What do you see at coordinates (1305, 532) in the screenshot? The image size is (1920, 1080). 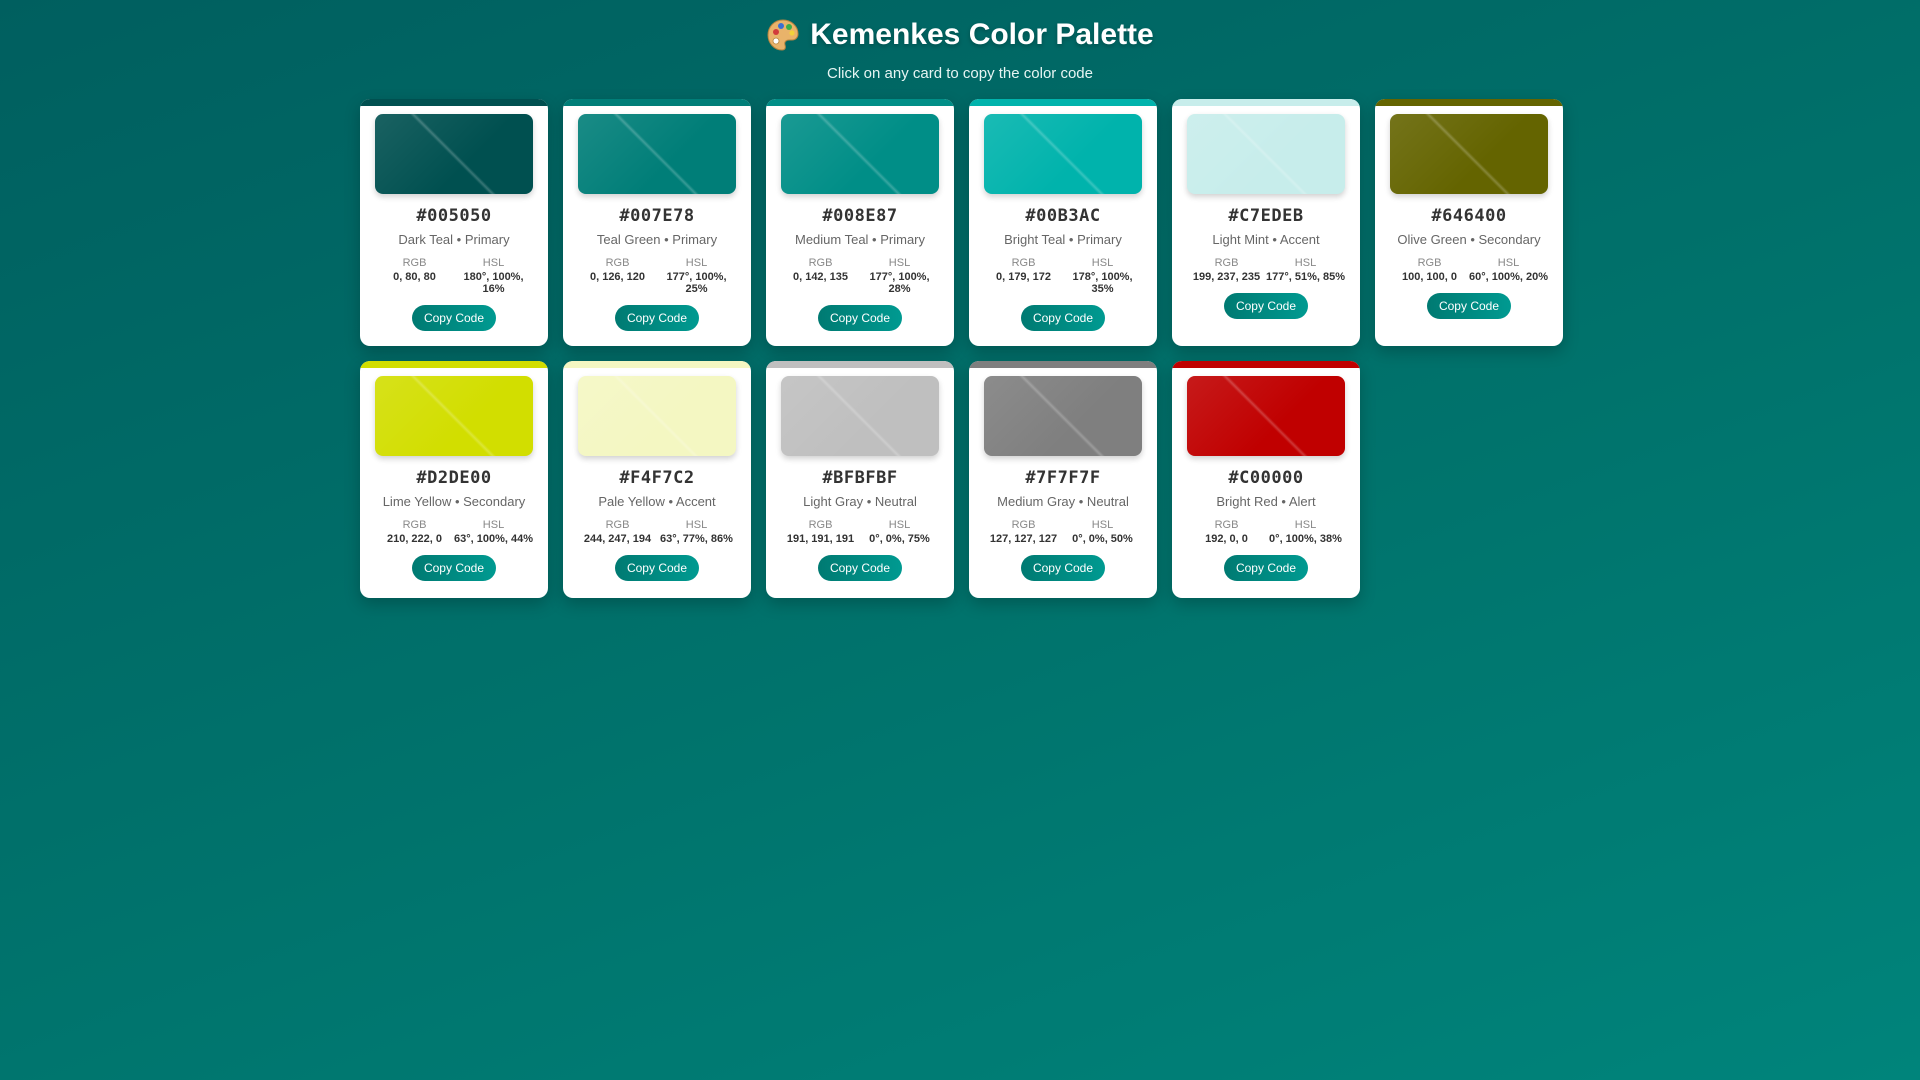 I see `hsl-value-group: HSL 0°, 100%, 38%` at bounding box center [1305, 532].